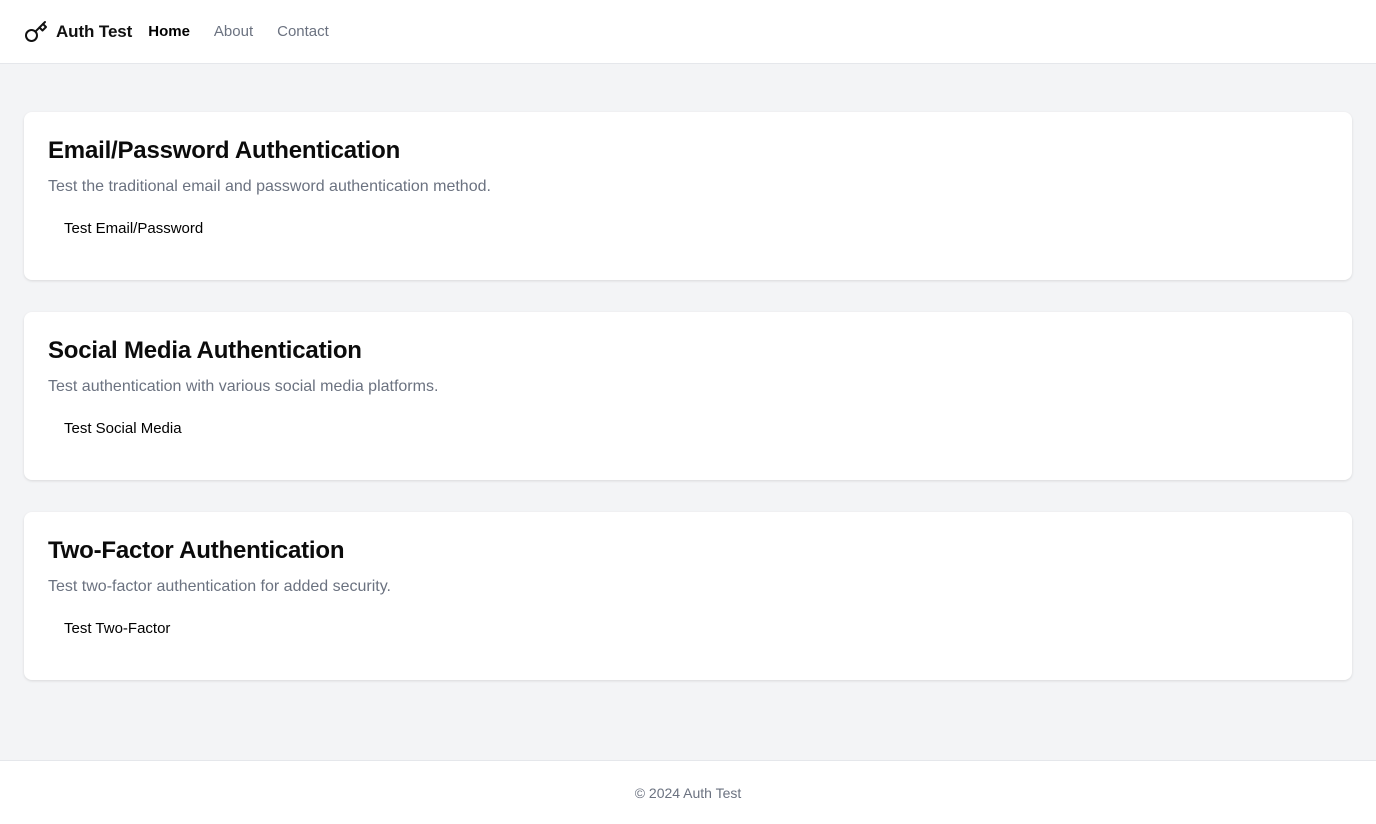 Image resolution: width=1376 pixels, height=824 pixels. I want to click on brand-link: Auth Test, so click(78, 32).